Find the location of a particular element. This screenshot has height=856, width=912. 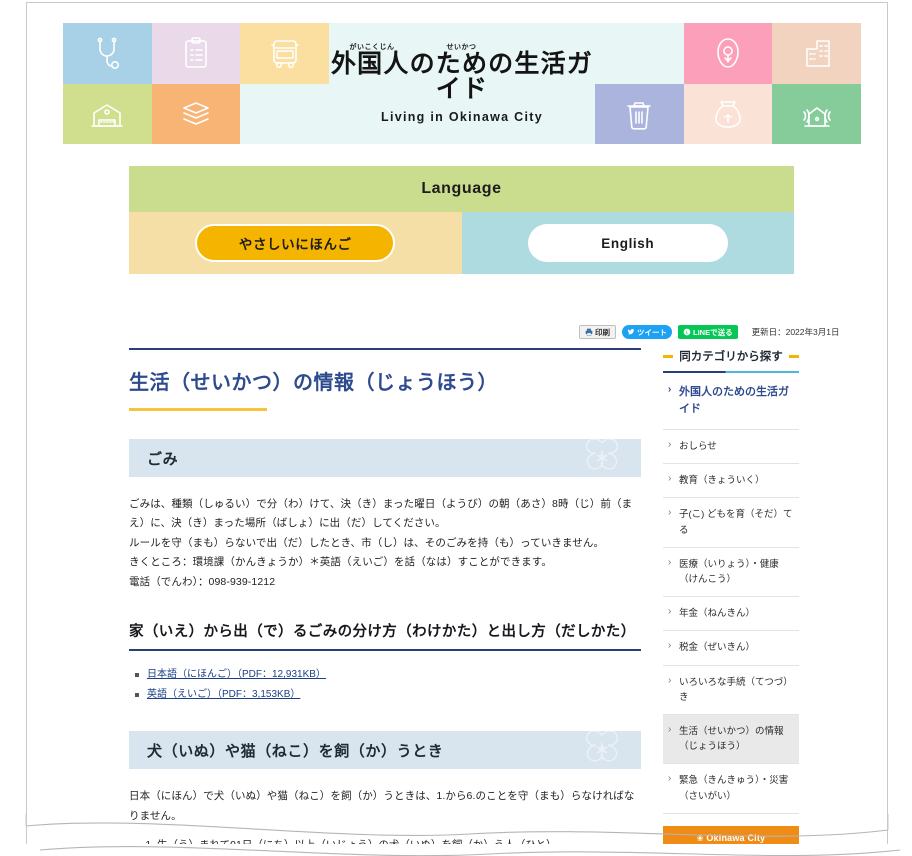

sidebar-item-tax: 税金（ぜいきん） is located at coordinates (731, 648).